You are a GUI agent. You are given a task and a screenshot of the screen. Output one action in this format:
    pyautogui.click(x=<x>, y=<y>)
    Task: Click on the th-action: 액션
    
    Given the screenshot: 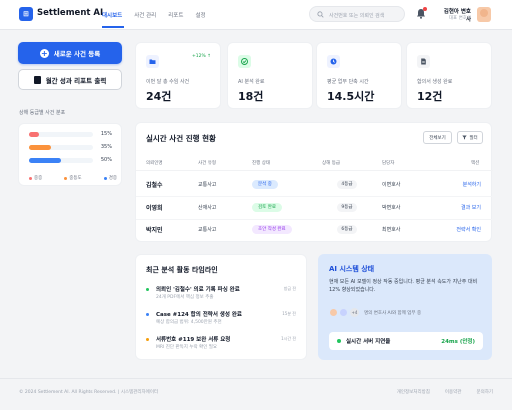 What is the action you would take?
    pyautogui.click(x=475, y=163)
    